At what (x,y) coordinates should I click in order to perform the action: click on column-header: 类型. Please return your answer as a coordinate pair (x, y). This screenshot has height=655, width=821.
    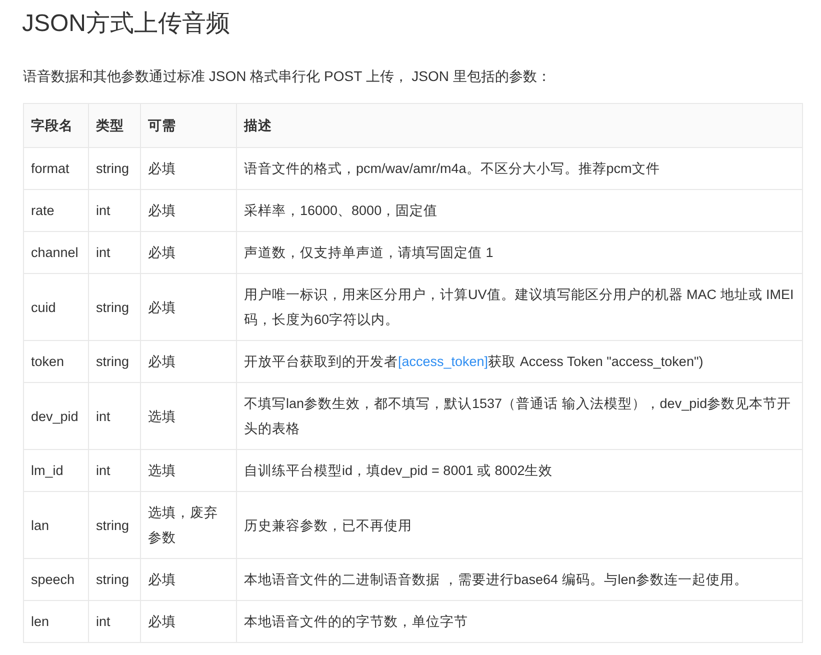
    Looking at the image, I should click on (114, 126).